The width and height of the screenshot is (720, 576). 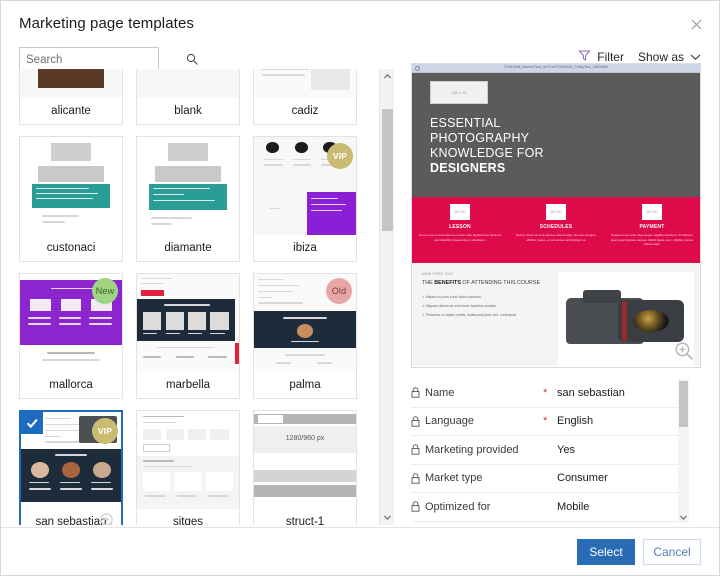 What do you see at coordinates (428, 283) in the screenshot?
I see `benefits-heading-pre: THE` at bounding box center [428, 283].